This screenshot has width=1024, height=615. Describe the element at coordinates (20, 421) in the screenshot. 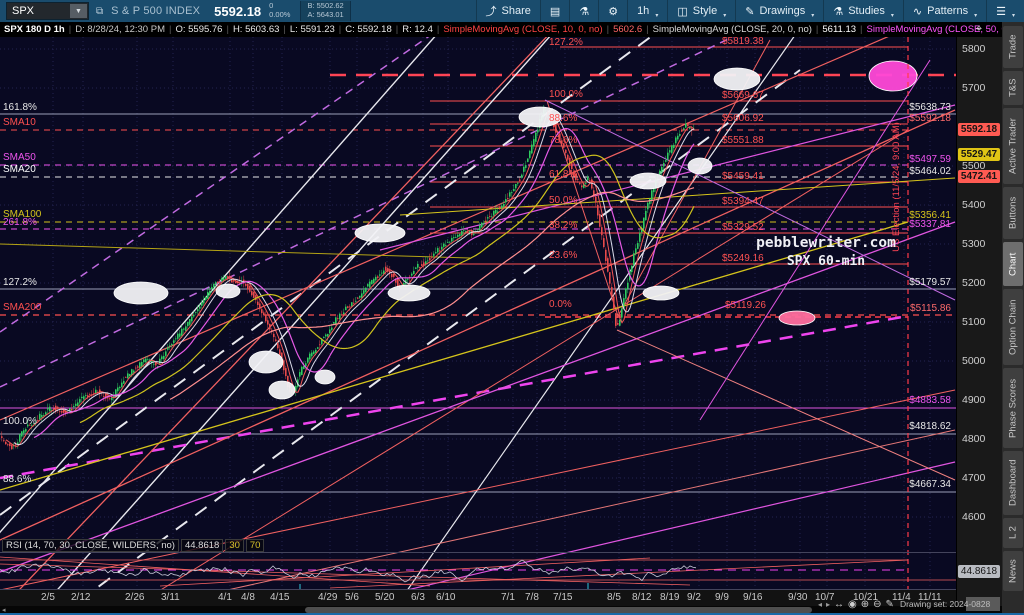

I see `level-label-left: 100.0%` at that location.